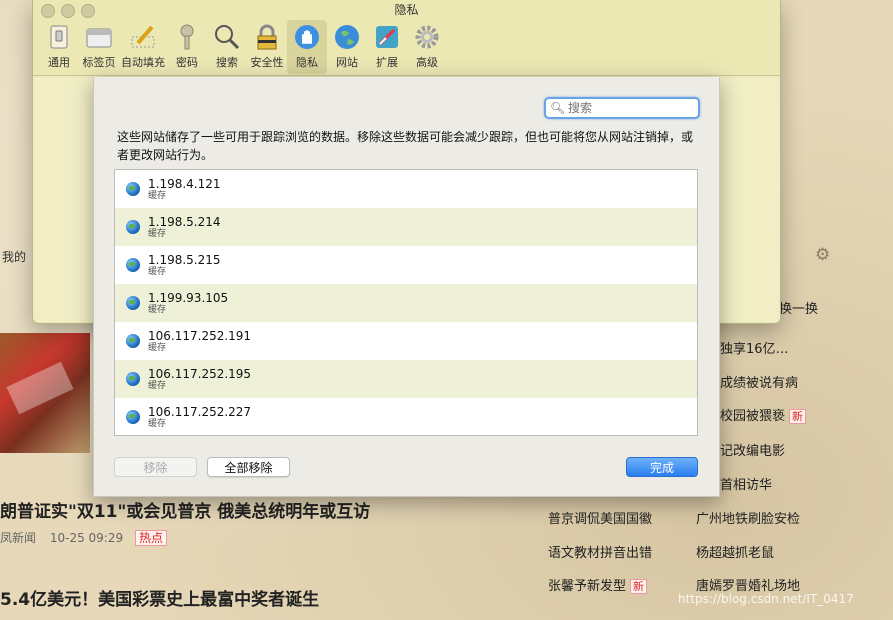 Image resolution: width=893 pixels, height=620 pixels. What do you see at coordinates (628, 108) in the screenshot?
I see `search-input` at bounding box center [628, 108].